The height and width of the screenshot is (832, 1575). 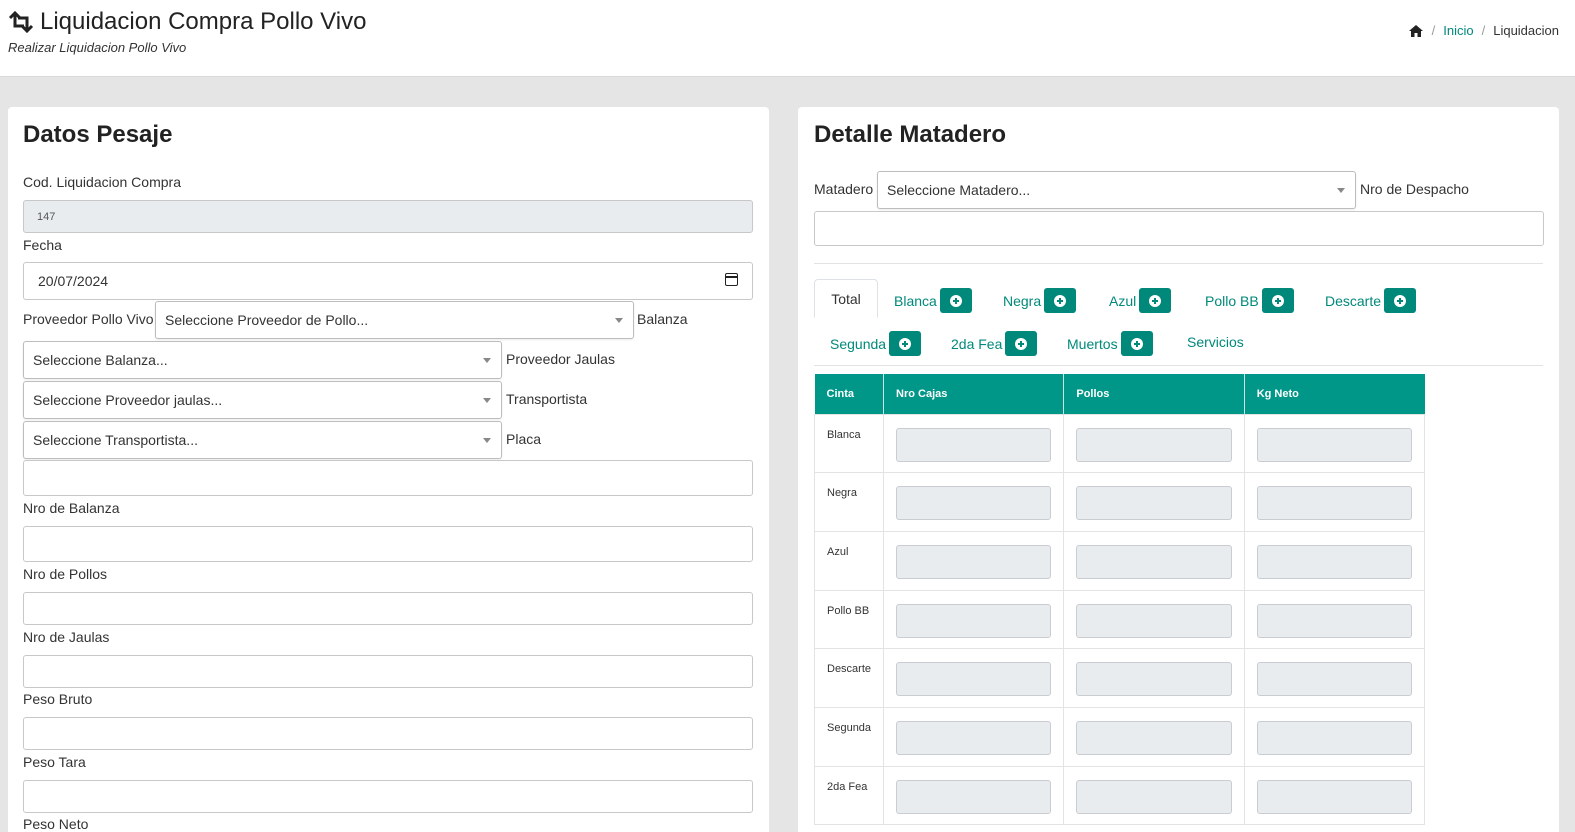 I want to click on table-row: Blanca, so click(x=1119, y=443).